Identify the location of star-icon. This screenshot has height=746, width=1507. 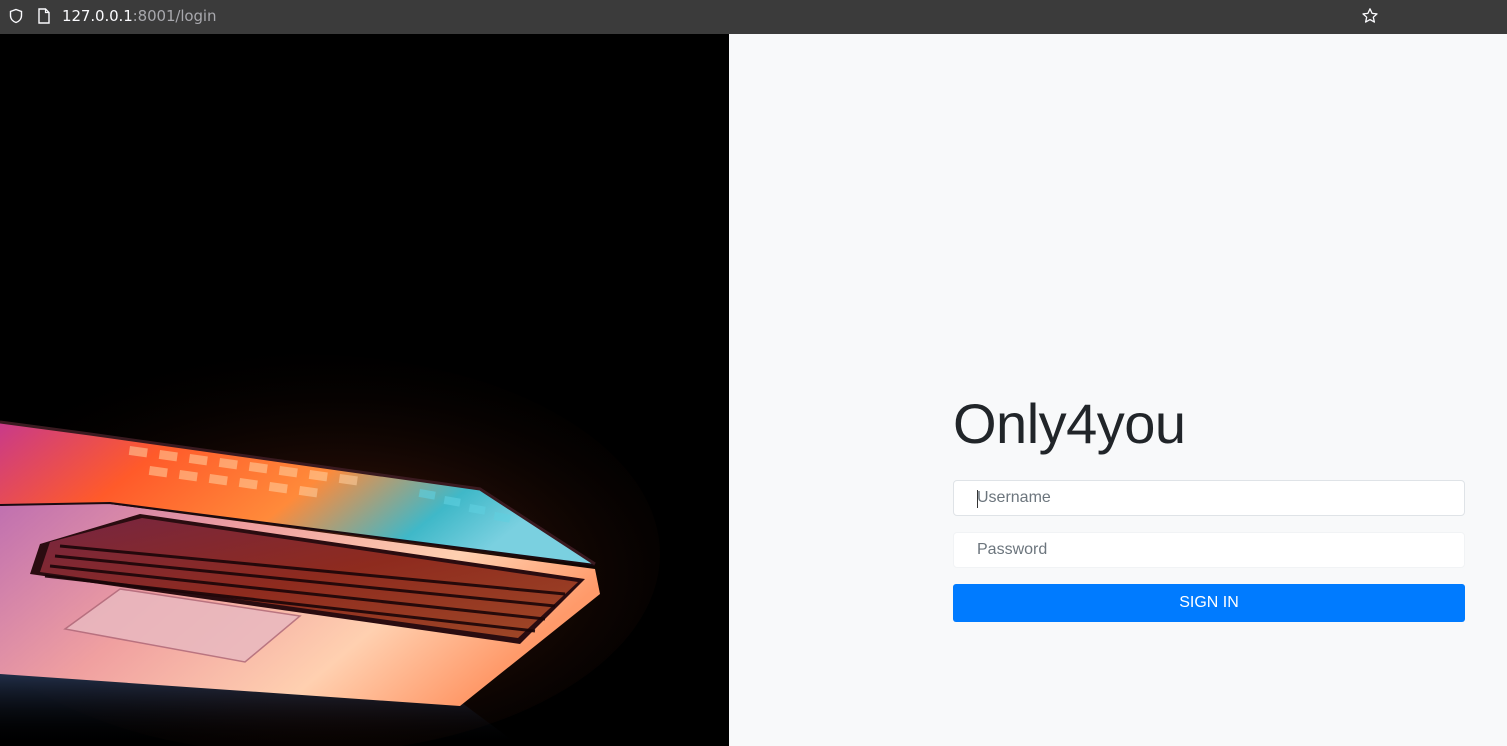
(1370, 16).